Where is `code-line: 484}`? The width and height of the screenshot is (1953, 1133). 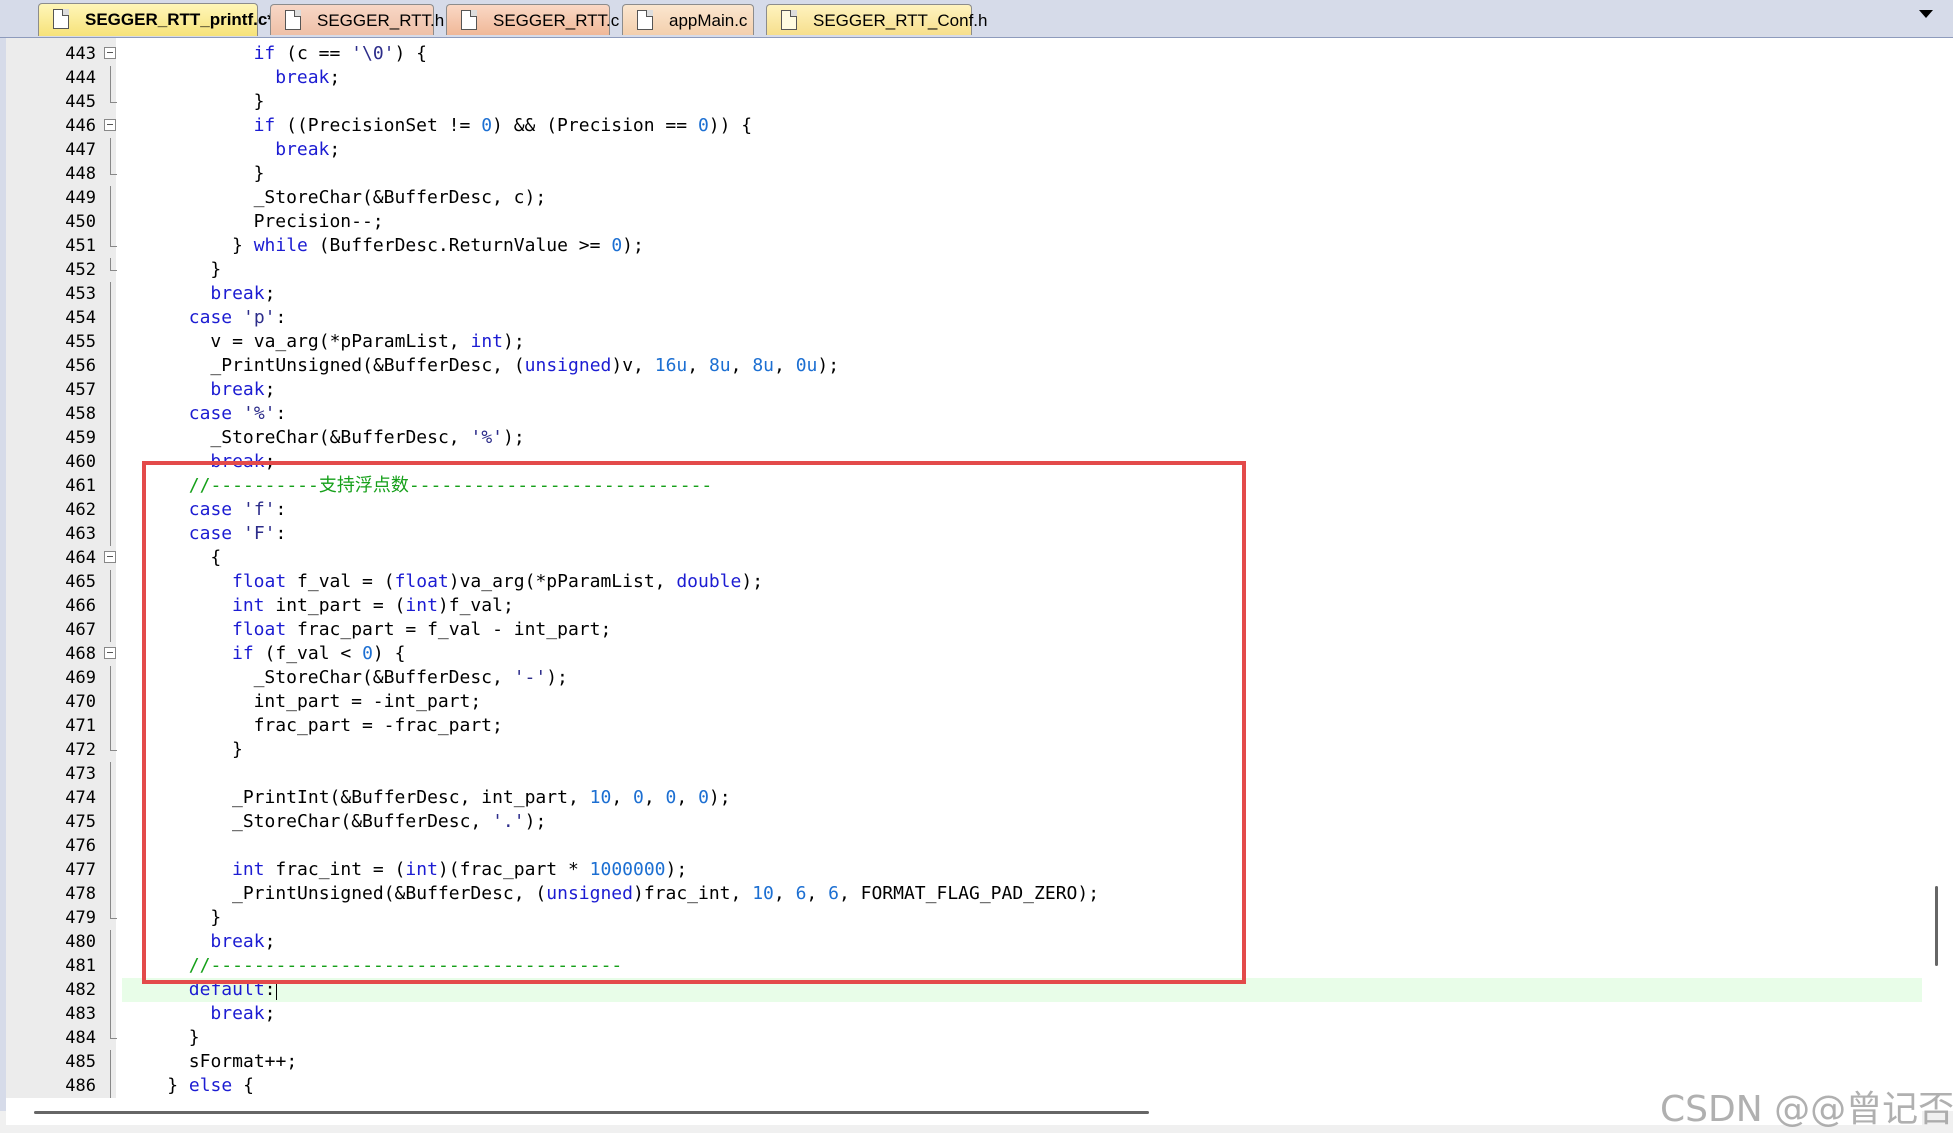
code-line: 484} is located at coordinates (976, 1038).